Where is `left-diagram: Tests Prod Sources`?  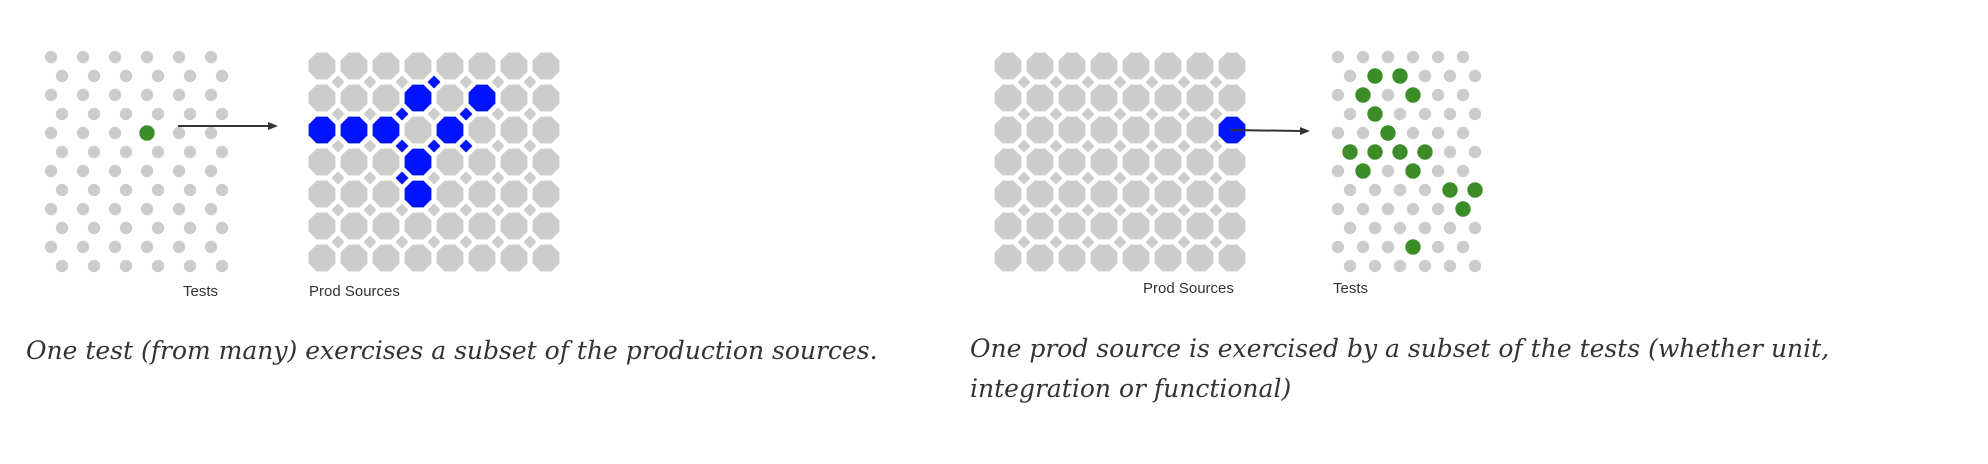
left-diagram: Tests Prod Sources is located at coordinates (302, 175).